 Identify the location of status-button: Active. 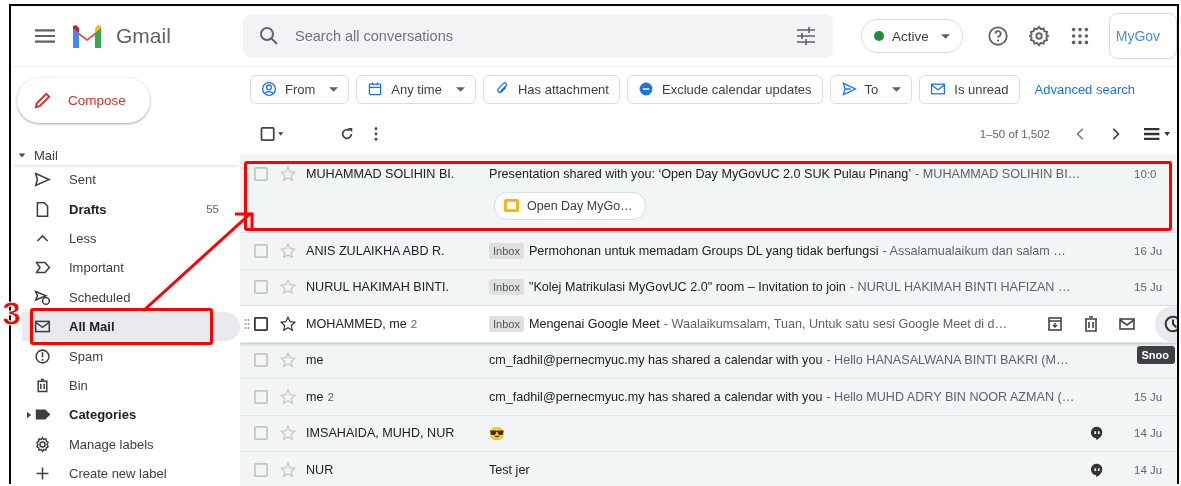
(912, 36).